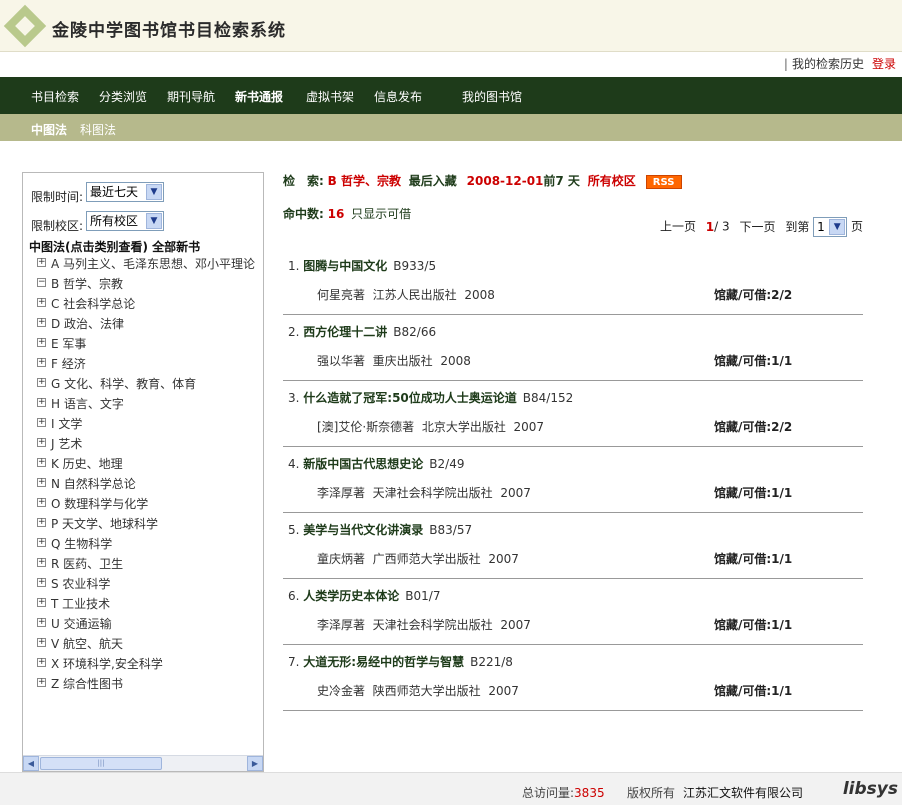 The width and height of the screenshot is (902, 805). What do you see at coordinates (363, 464) in the screenshot?
I see `book-title-link: 新版中国古代思想史论` at bounding box center [363, 464].